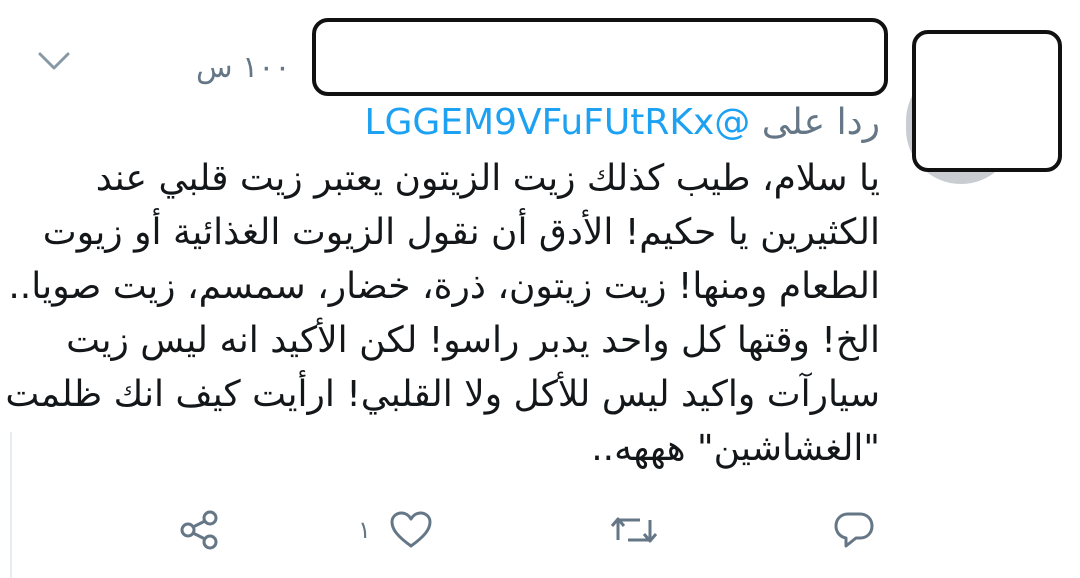 Image resolution: width=1080 pixels, height=578 pixels. I want to click on share-icon, so click(200, 530).